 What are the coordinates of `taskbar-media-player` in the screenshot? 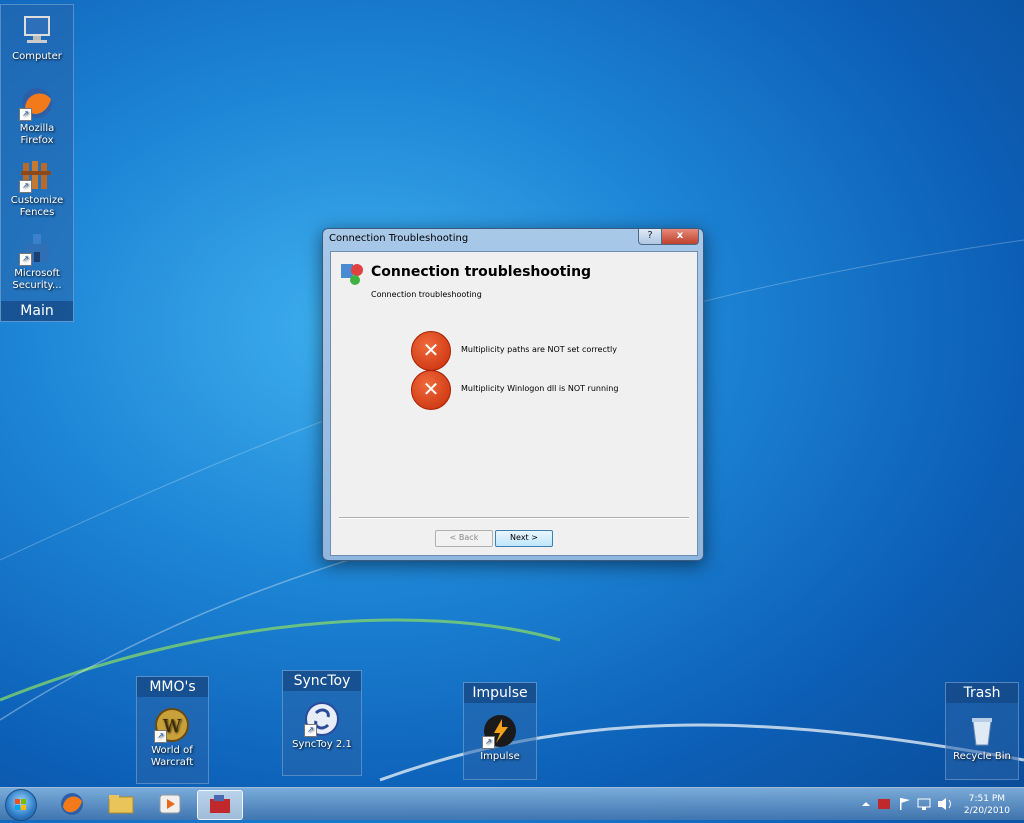 It's located at (170, 804).